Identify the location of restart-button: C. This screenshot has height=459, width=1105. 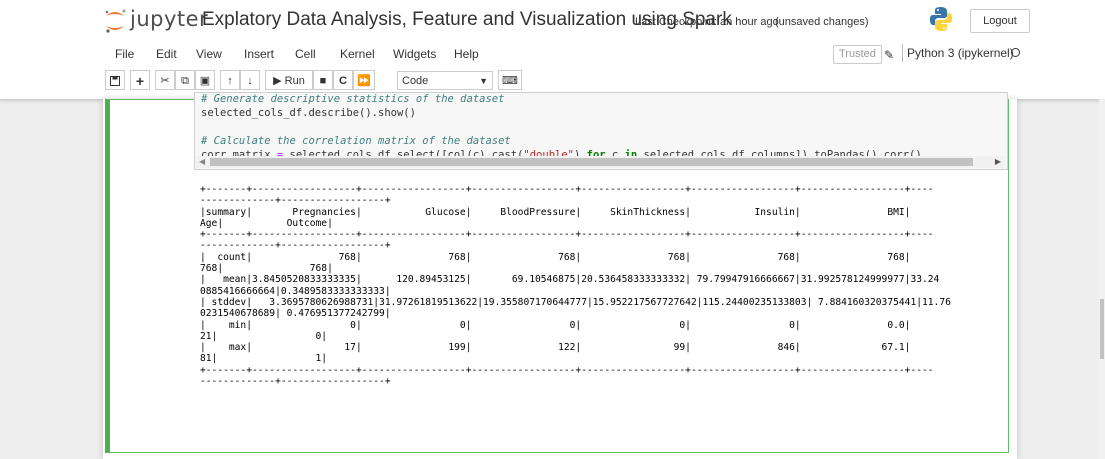
(343, 80).